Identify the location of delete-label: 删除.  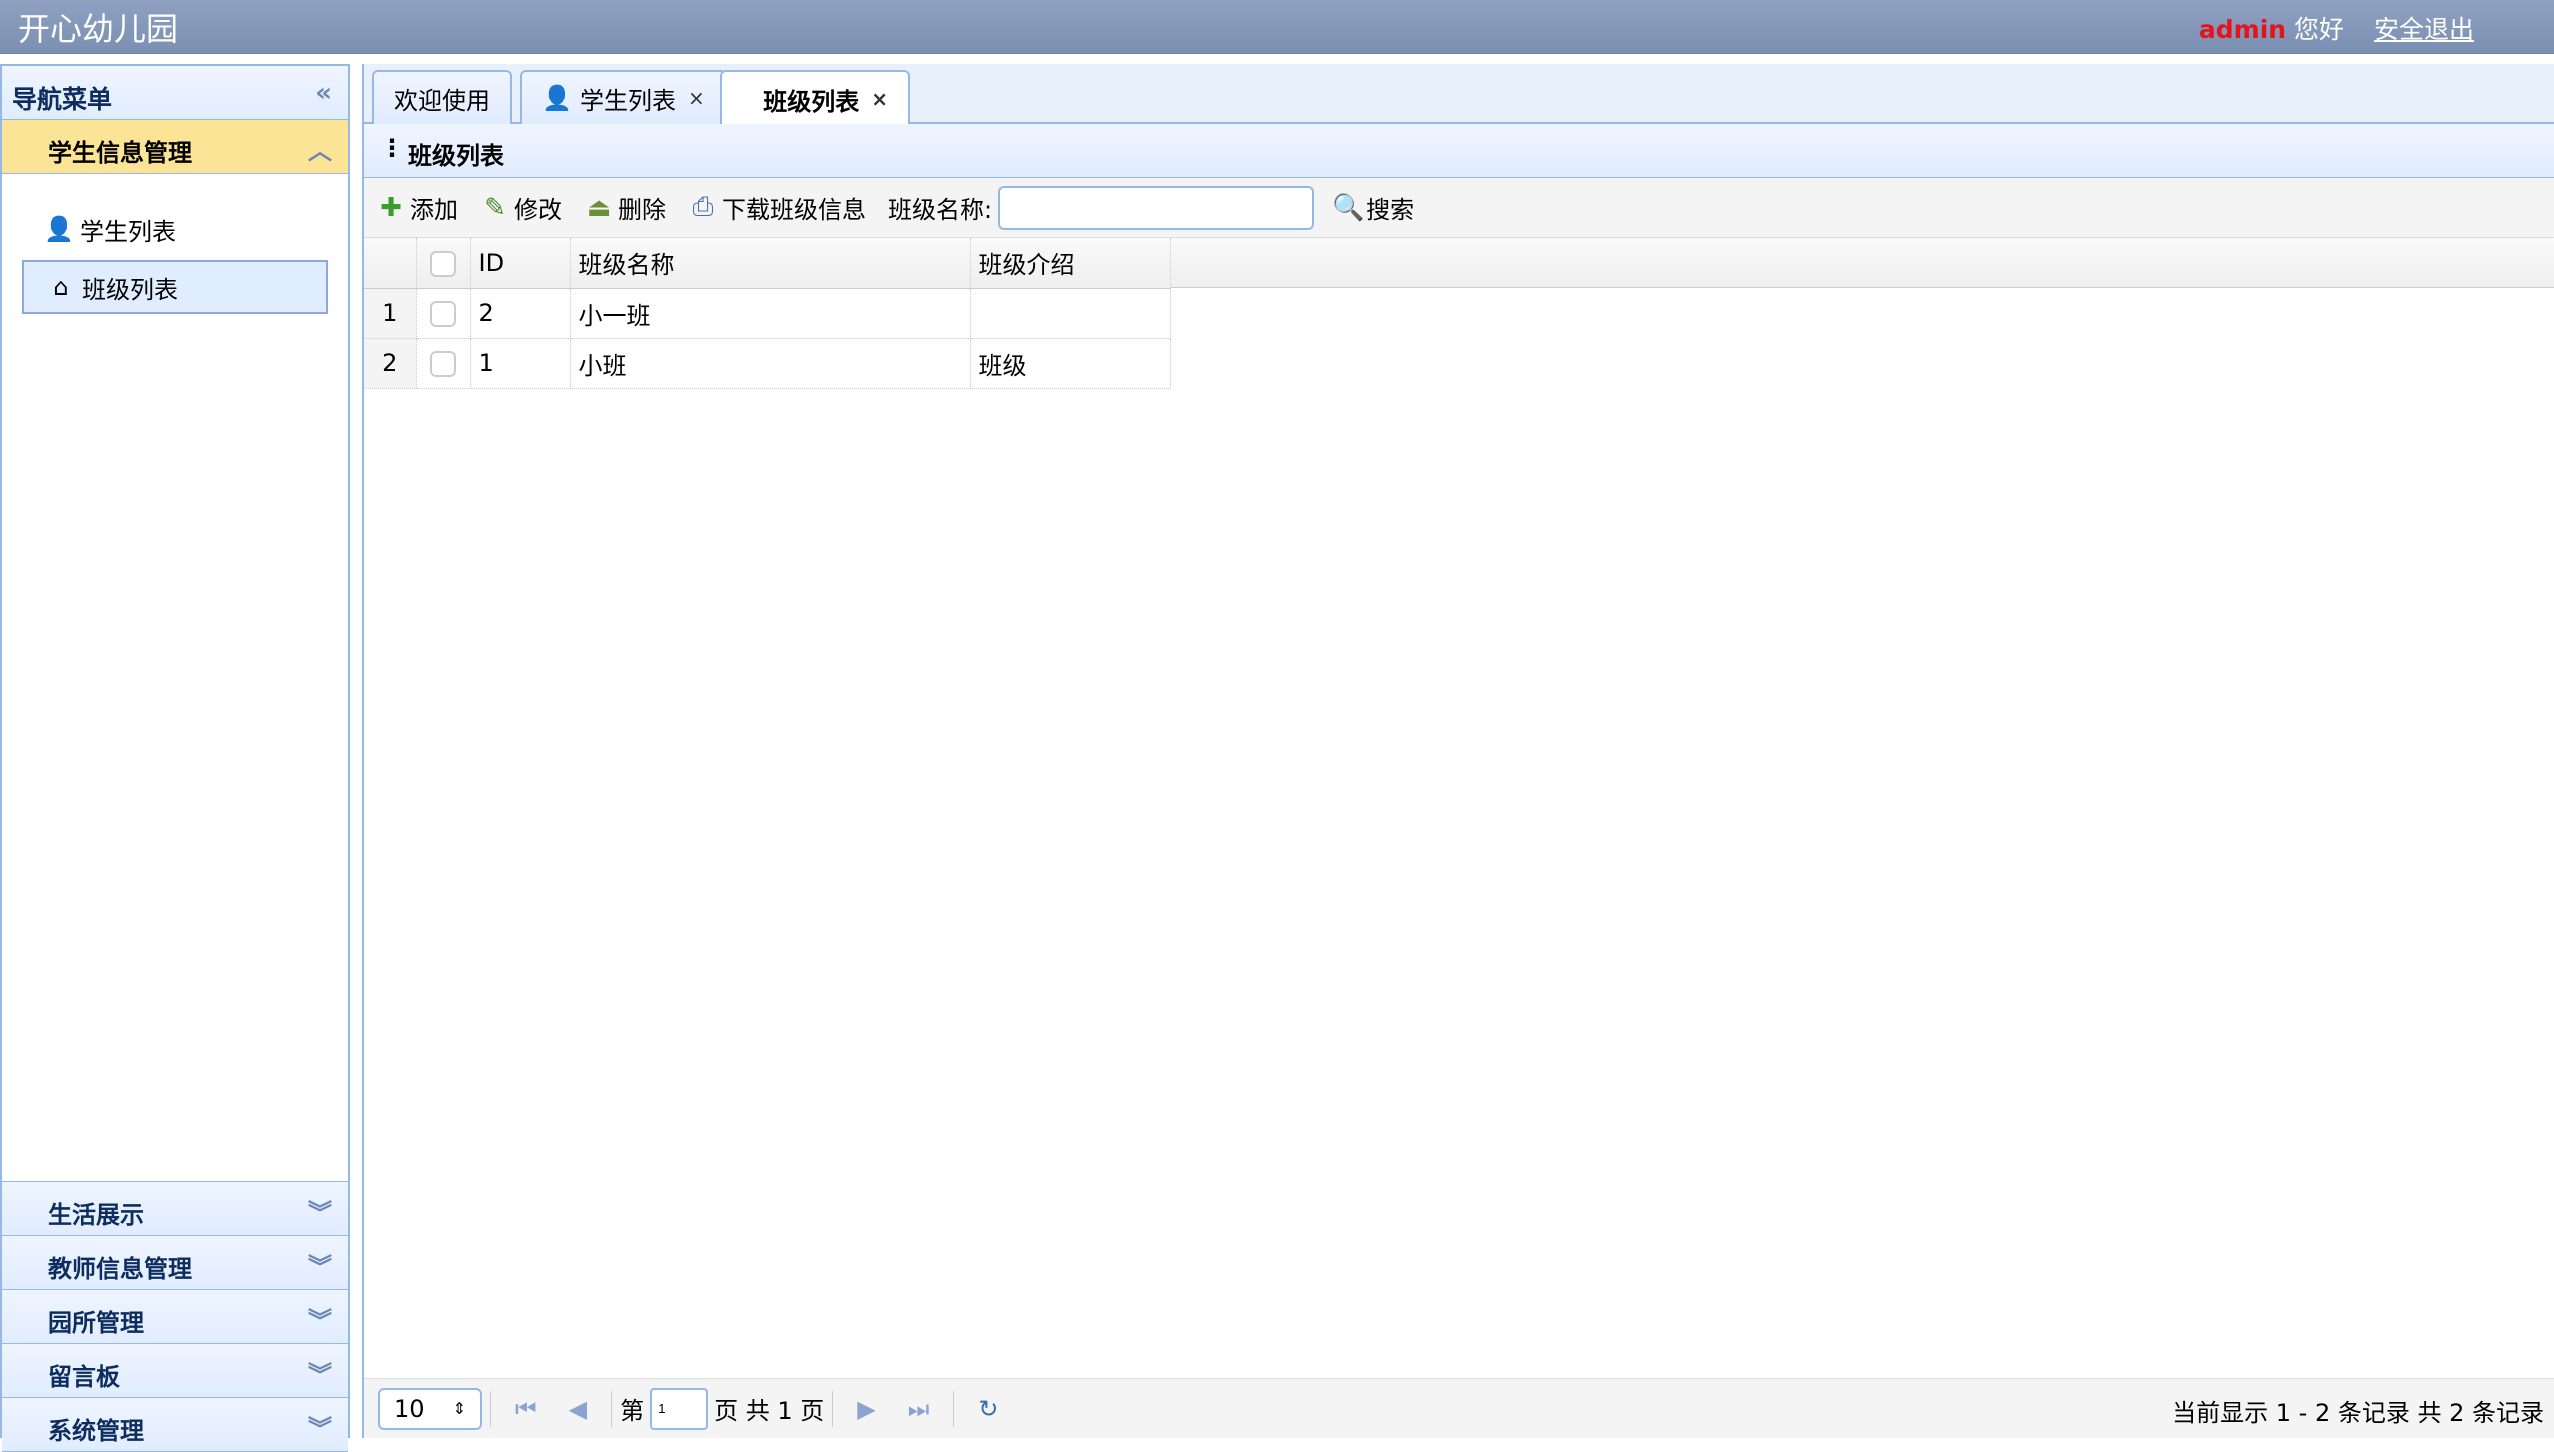
(642, 210).